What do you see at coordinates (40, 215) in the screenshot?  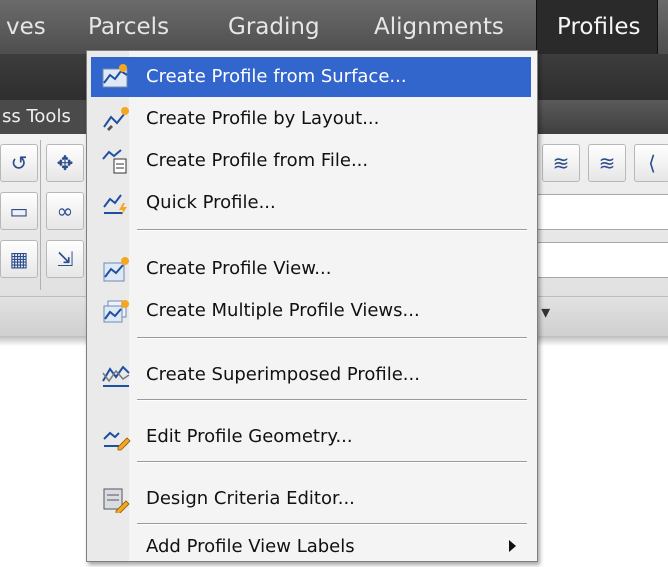 I see `ribbon-divider` at bounding box center [40, 215].